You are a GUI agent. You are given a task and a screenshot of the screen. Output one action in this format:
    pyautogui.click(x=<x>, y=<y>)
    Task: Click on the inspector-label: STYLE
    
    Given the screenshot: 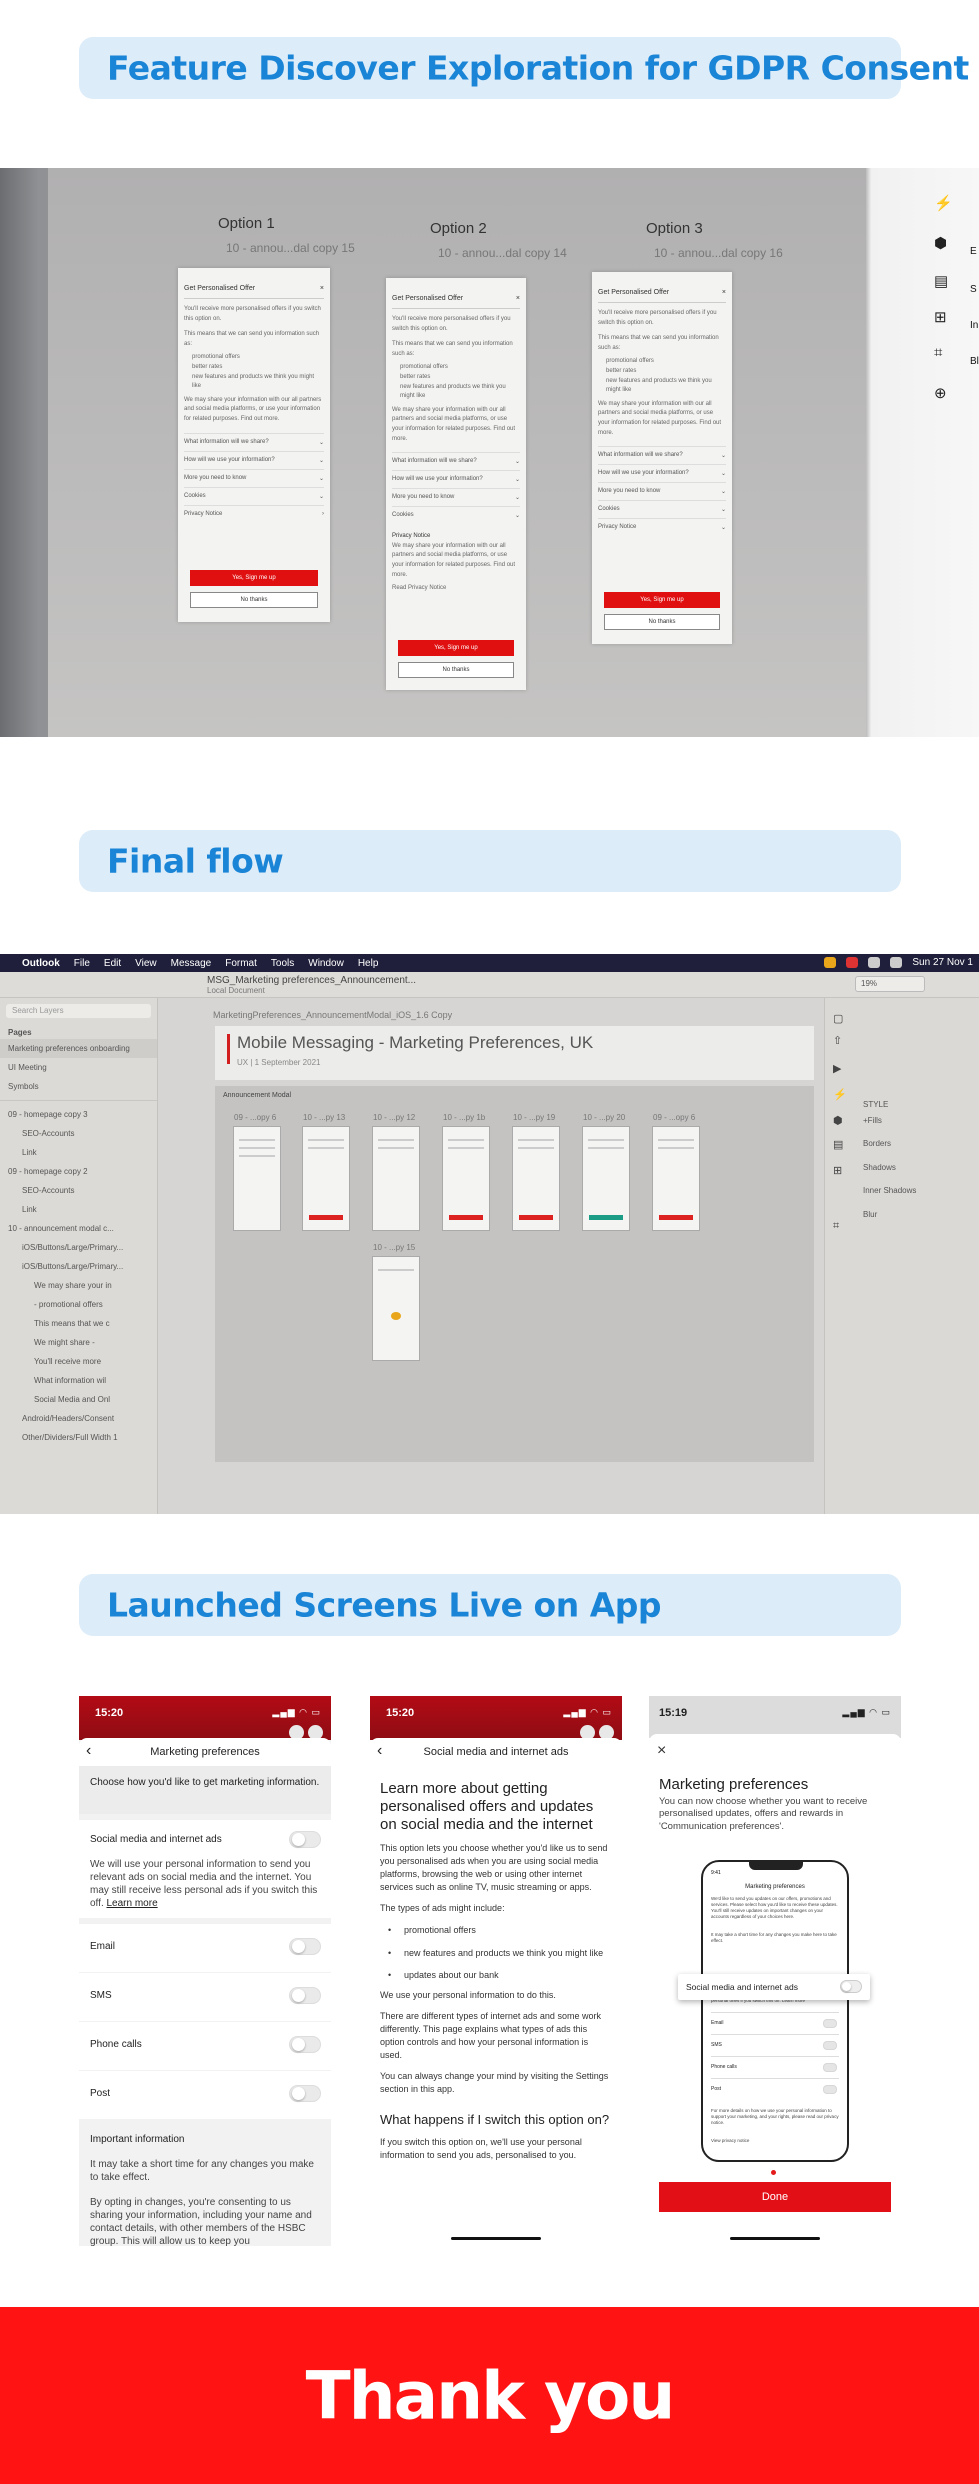 What is the action you would take?
    pyautogui.click(x=876, y=1104)
    